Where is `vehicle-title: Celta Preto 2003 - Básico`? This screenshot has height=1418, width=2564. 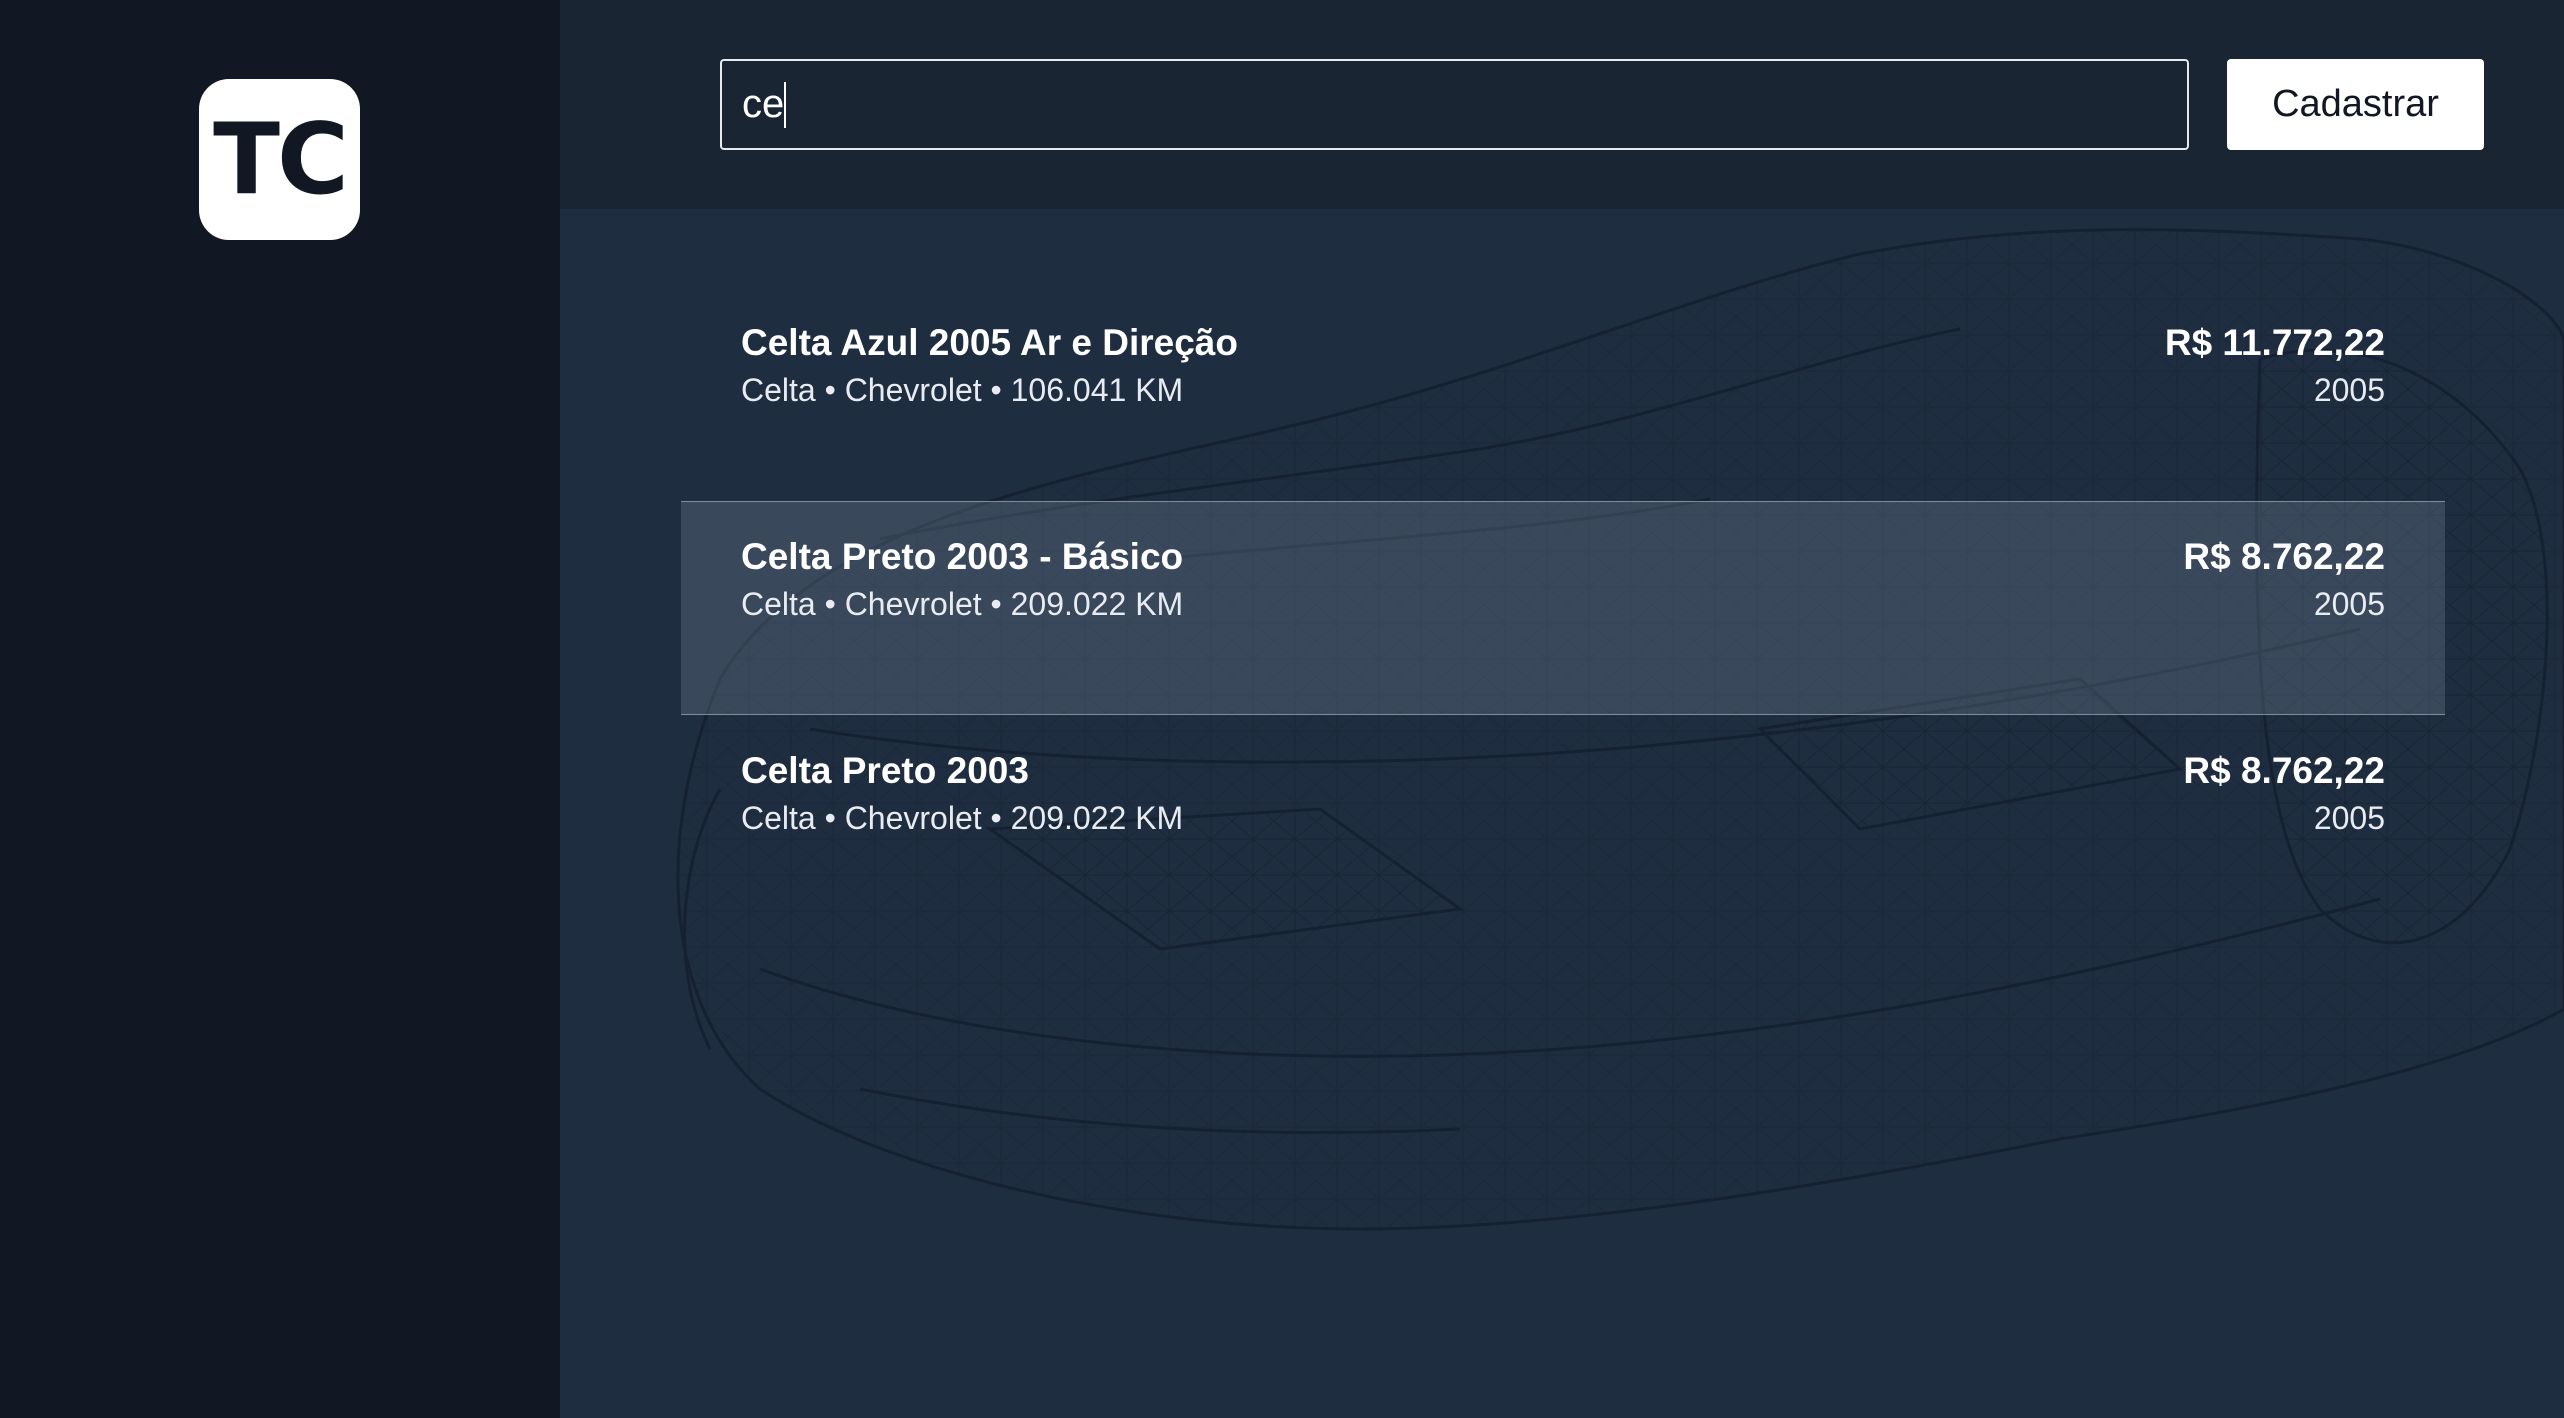 vehicle-title: Celta Preto 2003 - Básico is located at coordinates (962, 556).